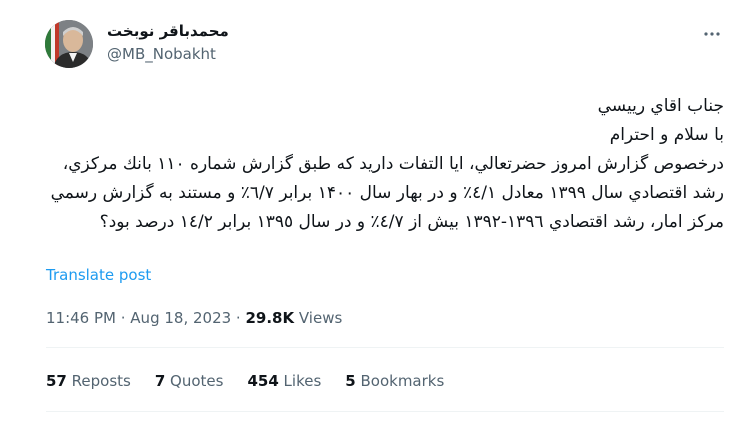 The width and height of the screenshot is (749, 434). I want to click on bookmarks-stat: 5 Bookmarks, so click(394, 381).